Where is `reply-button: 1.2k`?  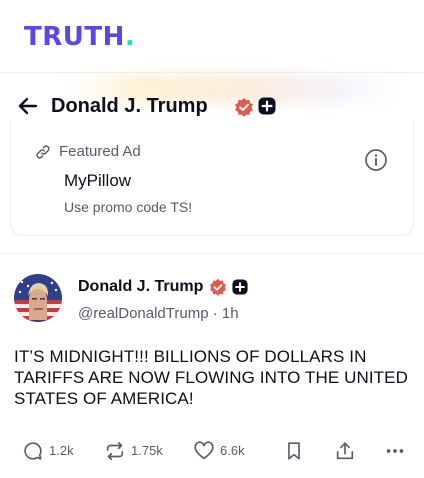
reply-button: 1.2k is located at coordinates (48, 451).